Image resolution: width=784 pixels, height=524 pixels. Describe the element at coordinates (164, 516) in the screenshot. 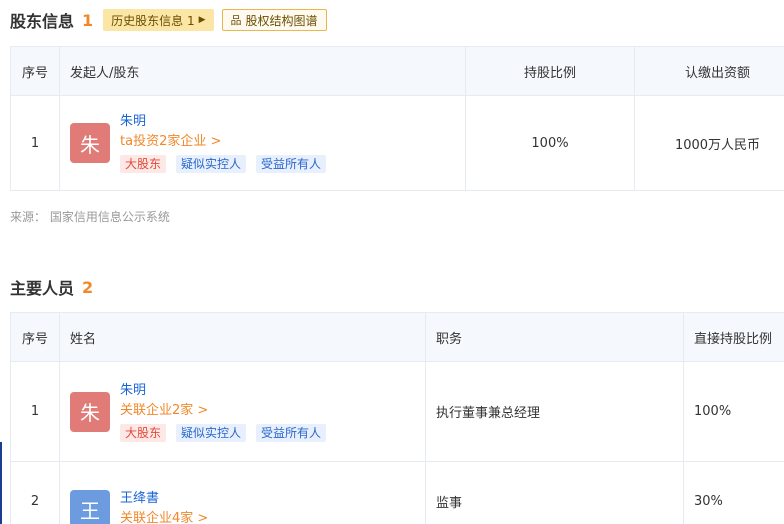

I see `related-companies-link: 关联企业4家 >` at that location.